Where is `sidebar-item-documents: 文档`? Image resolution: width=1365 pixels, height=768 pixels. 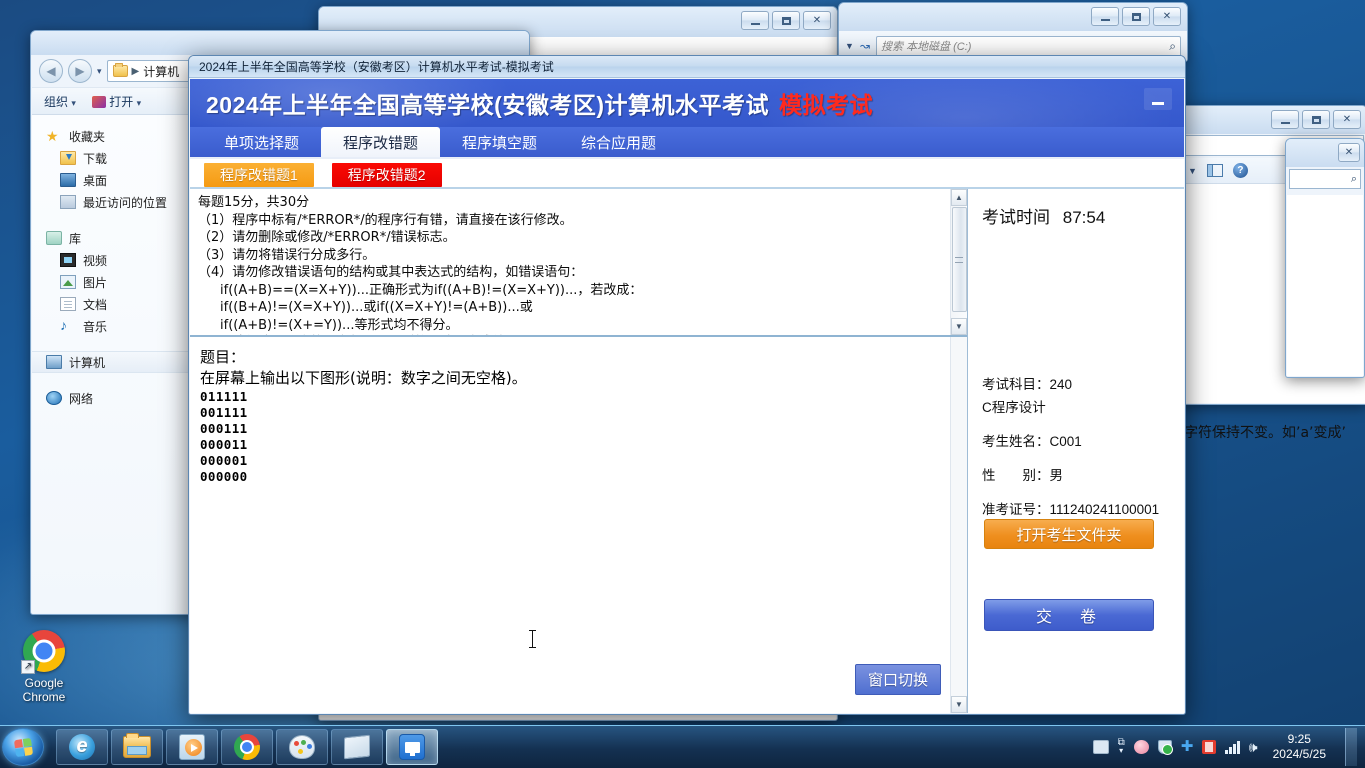
sidebar-item-documents: 文档 is located at coordinates (111, 304).